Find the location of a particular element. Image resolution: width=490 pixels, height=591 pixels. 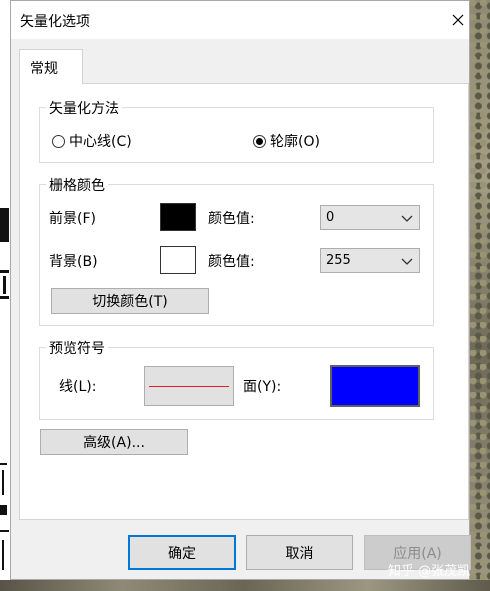

line-symbol-stroke is located at coordinates (189, 386).